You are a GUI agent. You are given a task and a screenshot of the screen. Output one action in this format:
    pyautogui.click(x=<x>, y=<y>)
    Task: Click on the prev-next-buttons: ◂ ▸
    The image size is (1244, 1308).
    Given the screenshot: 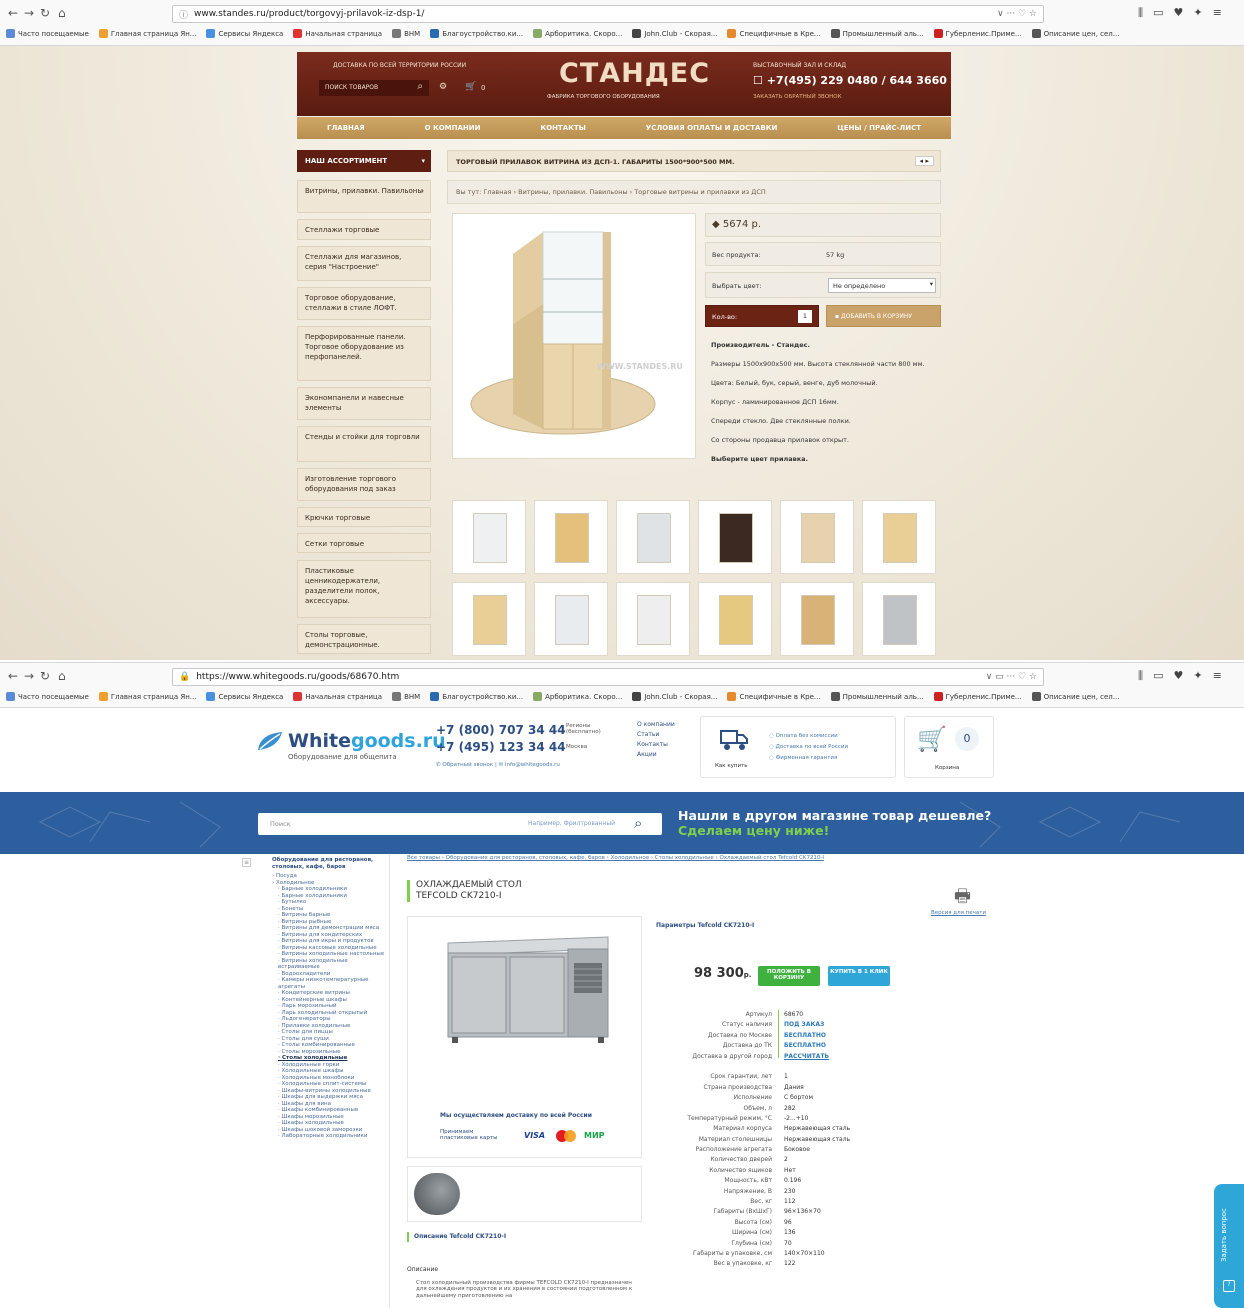 What is the action you would take?
    pyautogui.click(x=924, y=161)
    